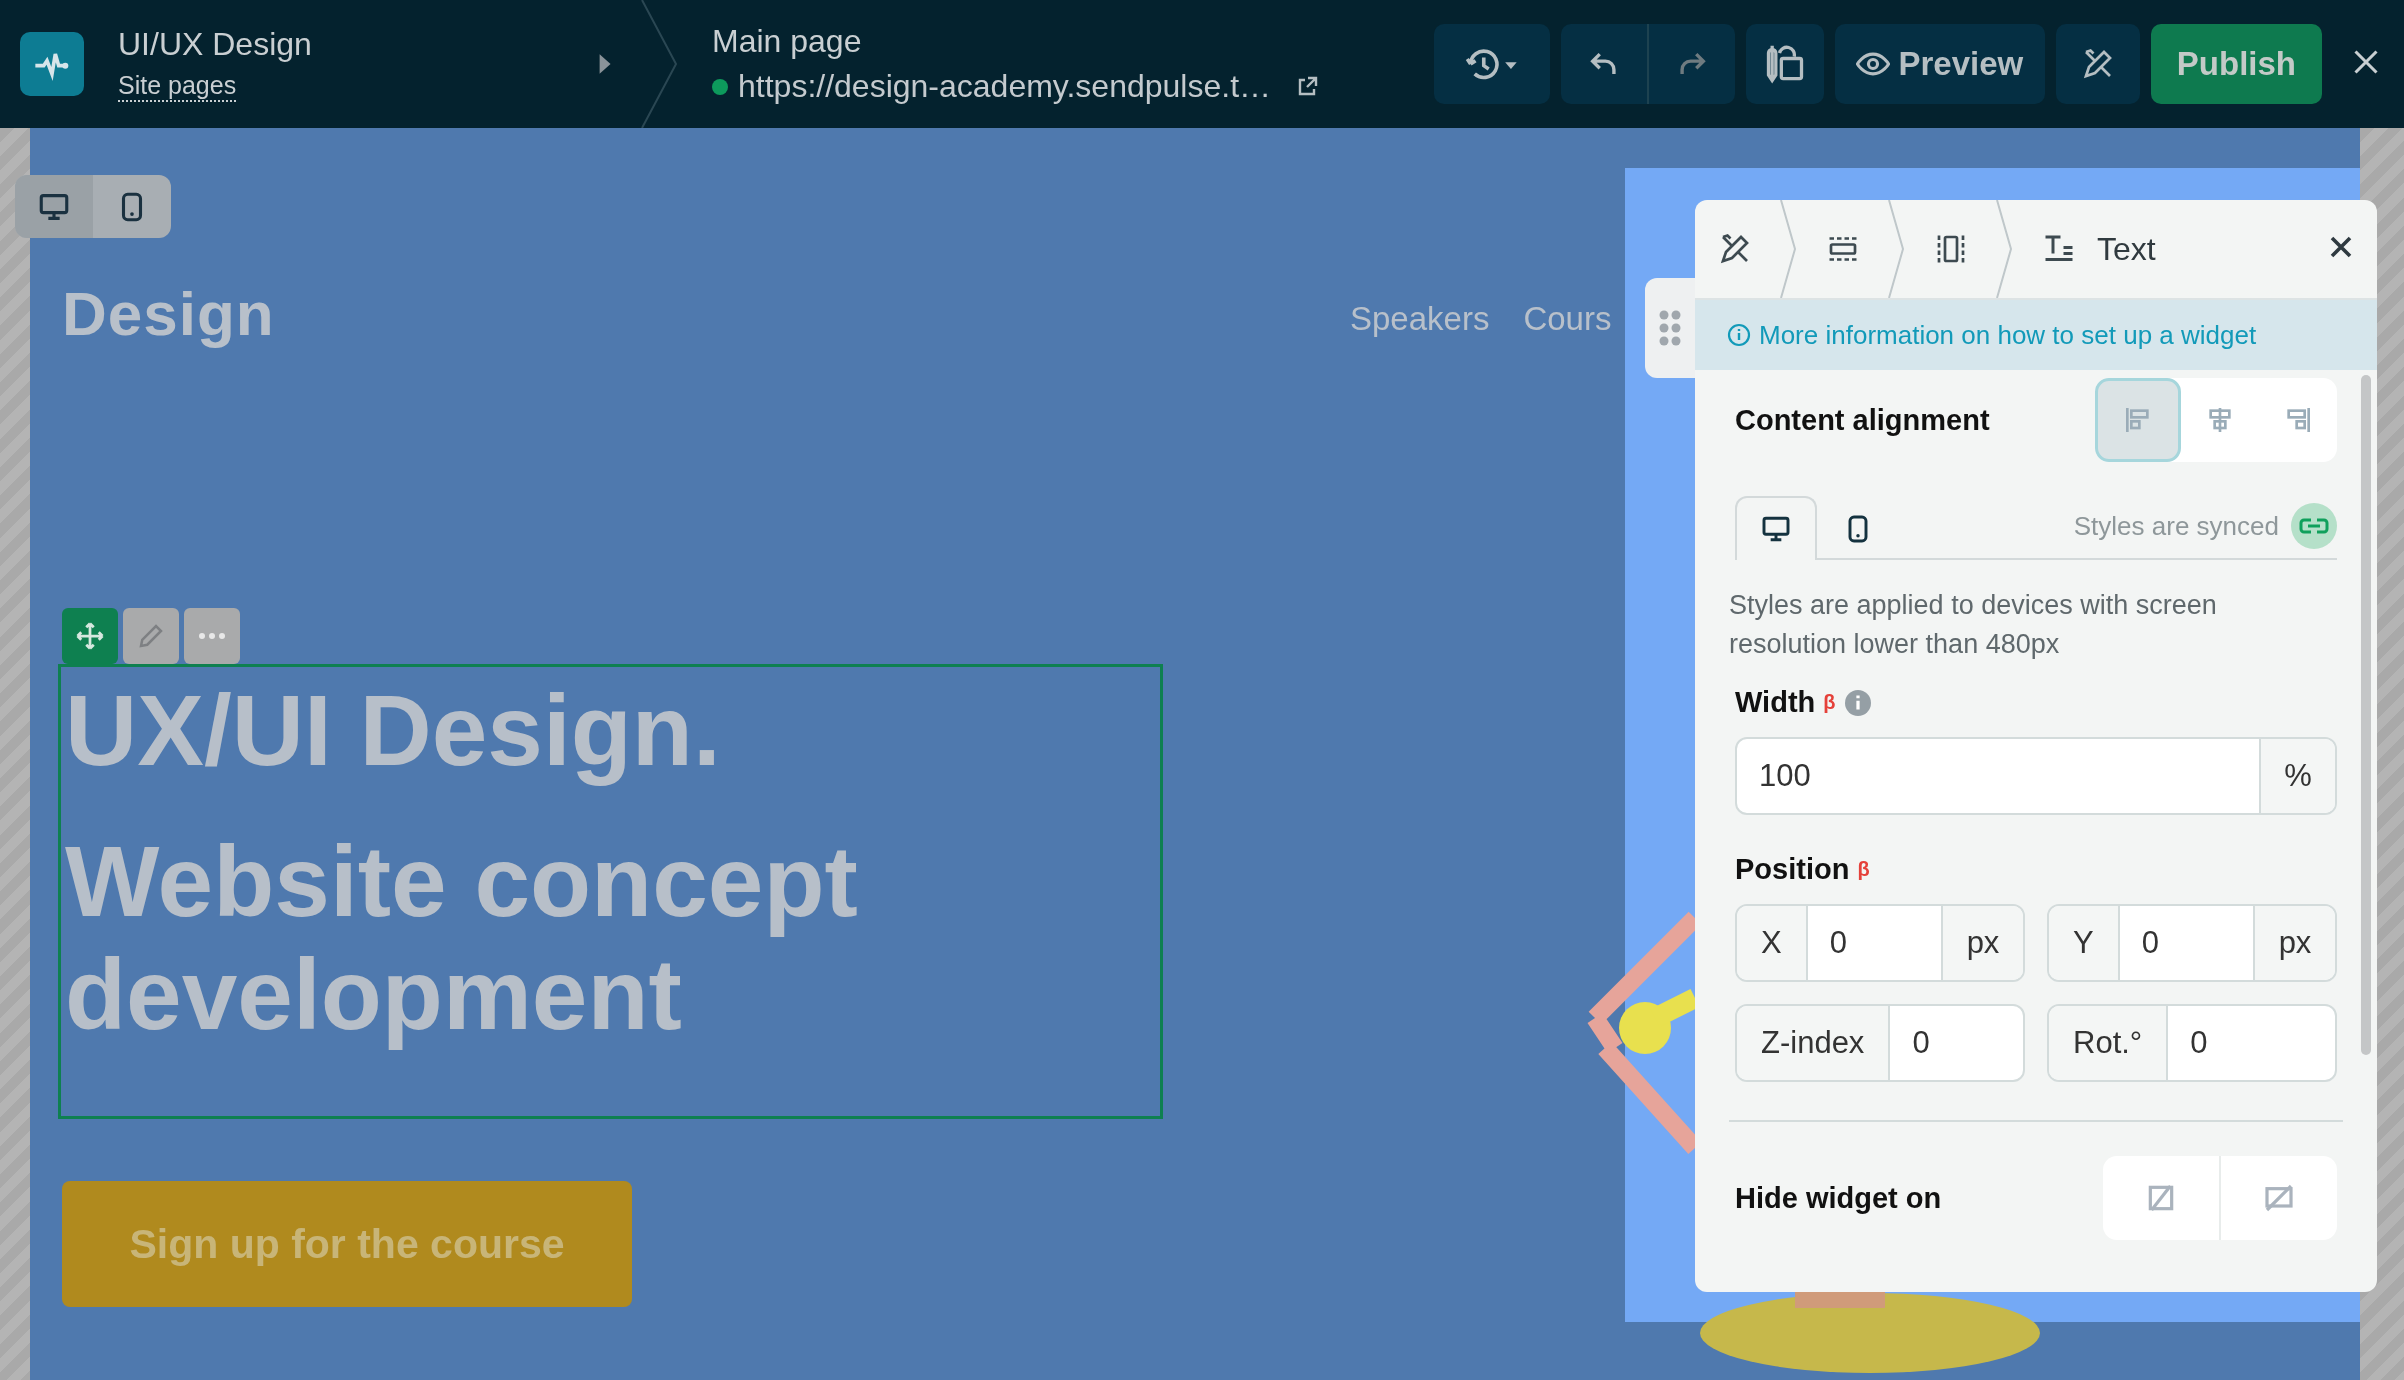  Describe the element at coordinates (393, 730) in the screenshot. I see `hero-heading: UX/UI Design.` at that location.